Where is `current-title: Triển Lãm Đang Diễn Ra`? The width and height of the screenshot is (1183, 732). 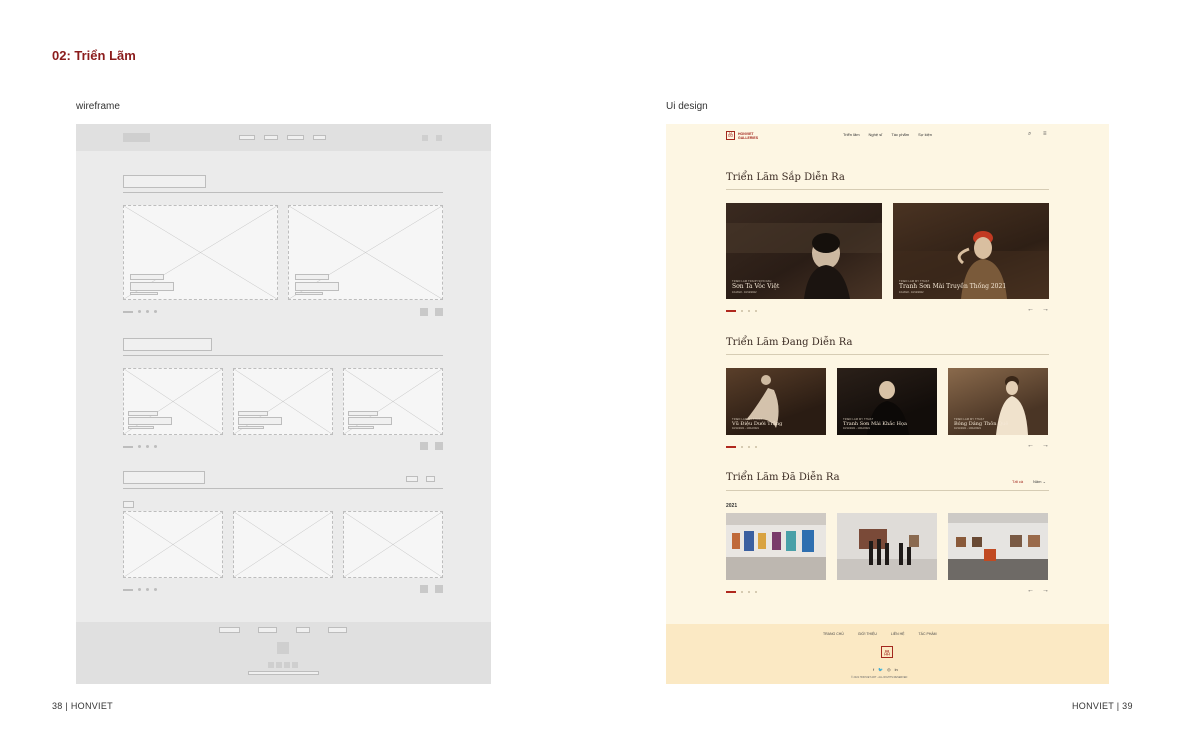
current-title: Triển Lãm Đang Diễn Ra is located at coordinates (789, 342).